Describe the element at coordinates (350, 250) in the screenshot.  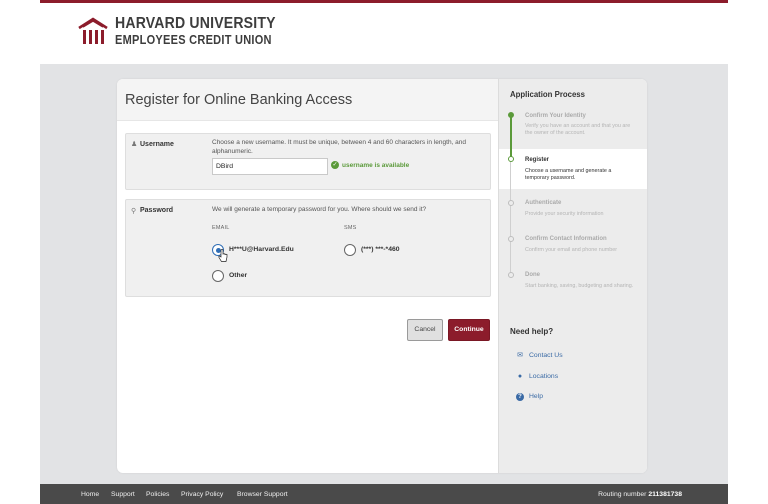
I see `sms-radio` at that location.